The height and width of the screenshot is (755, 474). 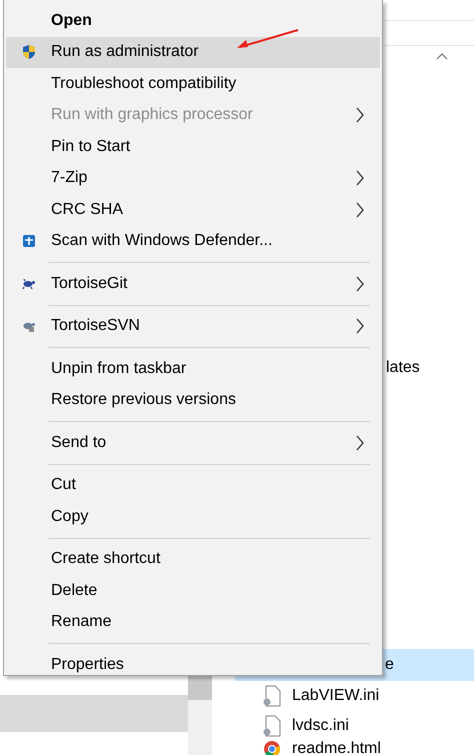 What do you see at coordinates (193, 664) in the screenshot?
I see `menu-item: Properties` at bounding box center [193, 664].